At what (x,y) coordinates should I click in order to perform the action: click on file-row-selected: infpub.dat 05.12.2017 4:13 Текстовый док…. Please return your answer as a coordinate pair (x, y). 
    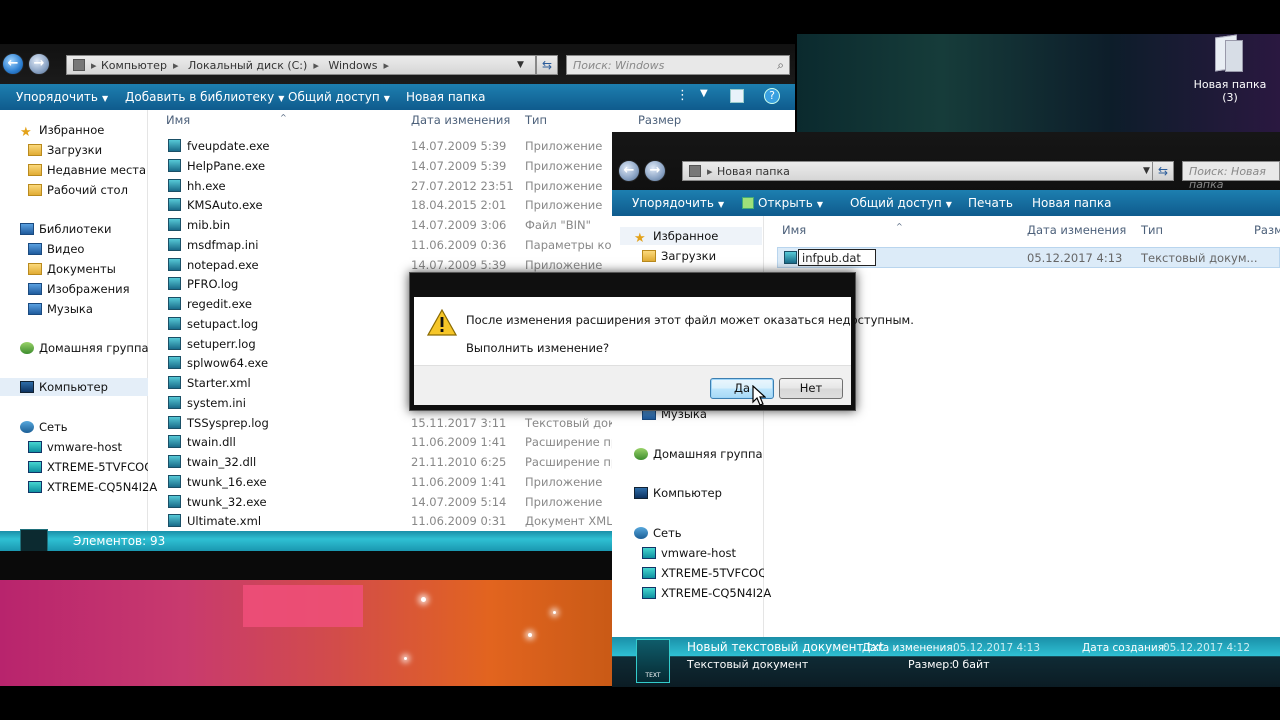
    Looking at the image, I should click on (1028, 257).